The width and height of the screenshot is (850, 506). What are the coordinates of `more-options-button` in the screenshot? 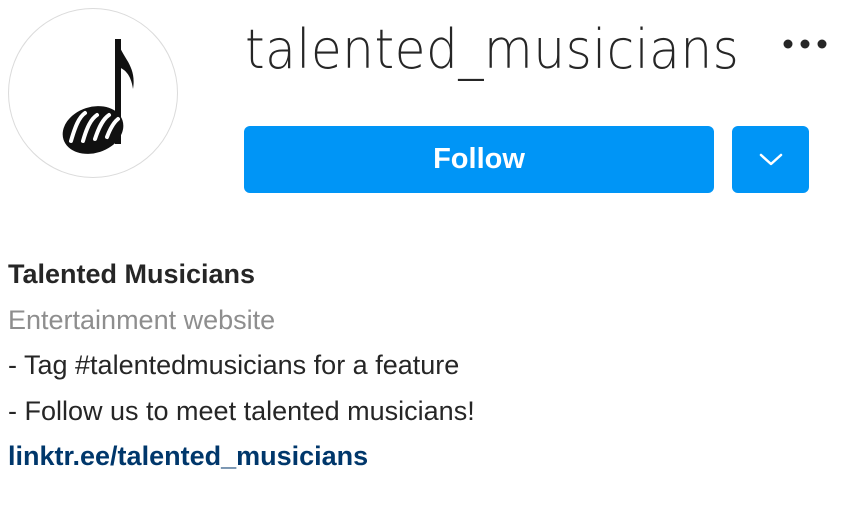 It's located at (805, 44).